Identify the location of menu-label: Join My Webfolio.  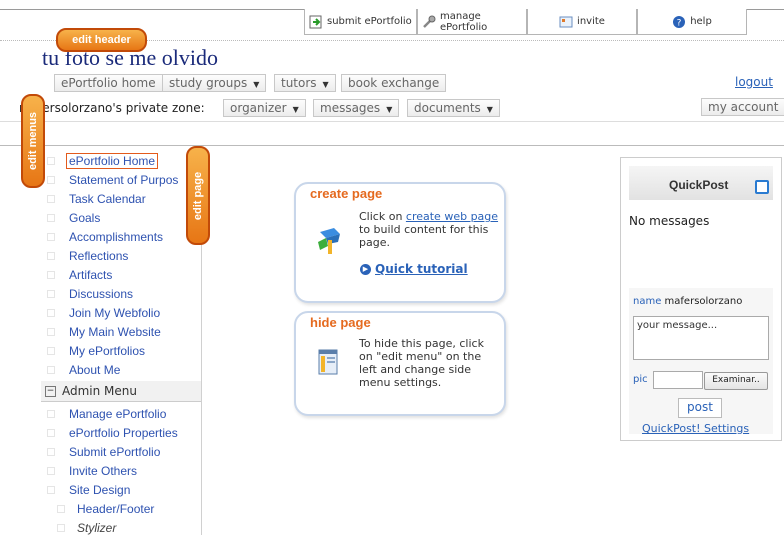
(115, 312).